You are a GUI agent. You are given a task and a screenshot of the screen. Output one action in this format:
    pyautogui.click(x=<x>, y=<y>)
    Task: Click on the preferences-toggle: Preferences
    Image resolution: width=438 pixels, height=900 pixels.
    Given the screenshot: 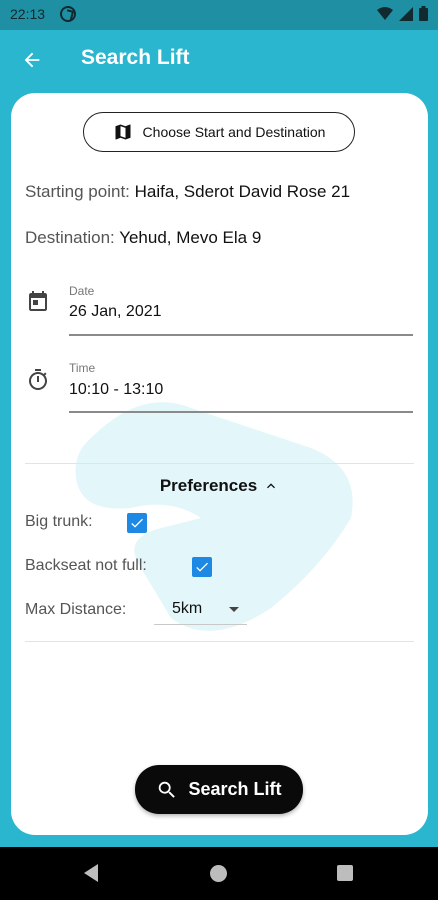 What is the action you would take?
    pyautogui.click(x=219, y=486)
    